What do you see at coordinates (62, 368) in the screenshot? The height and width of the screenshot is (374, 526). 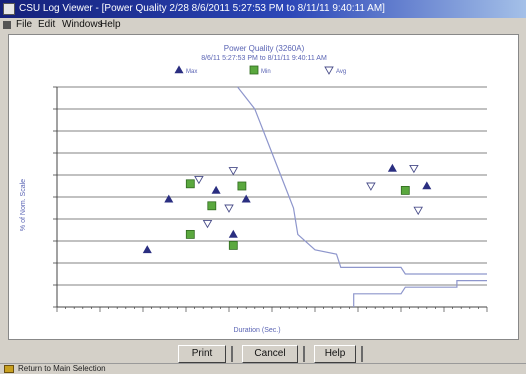 I see `status-text: Return to Main Selection` at bounding box center [62, 368].